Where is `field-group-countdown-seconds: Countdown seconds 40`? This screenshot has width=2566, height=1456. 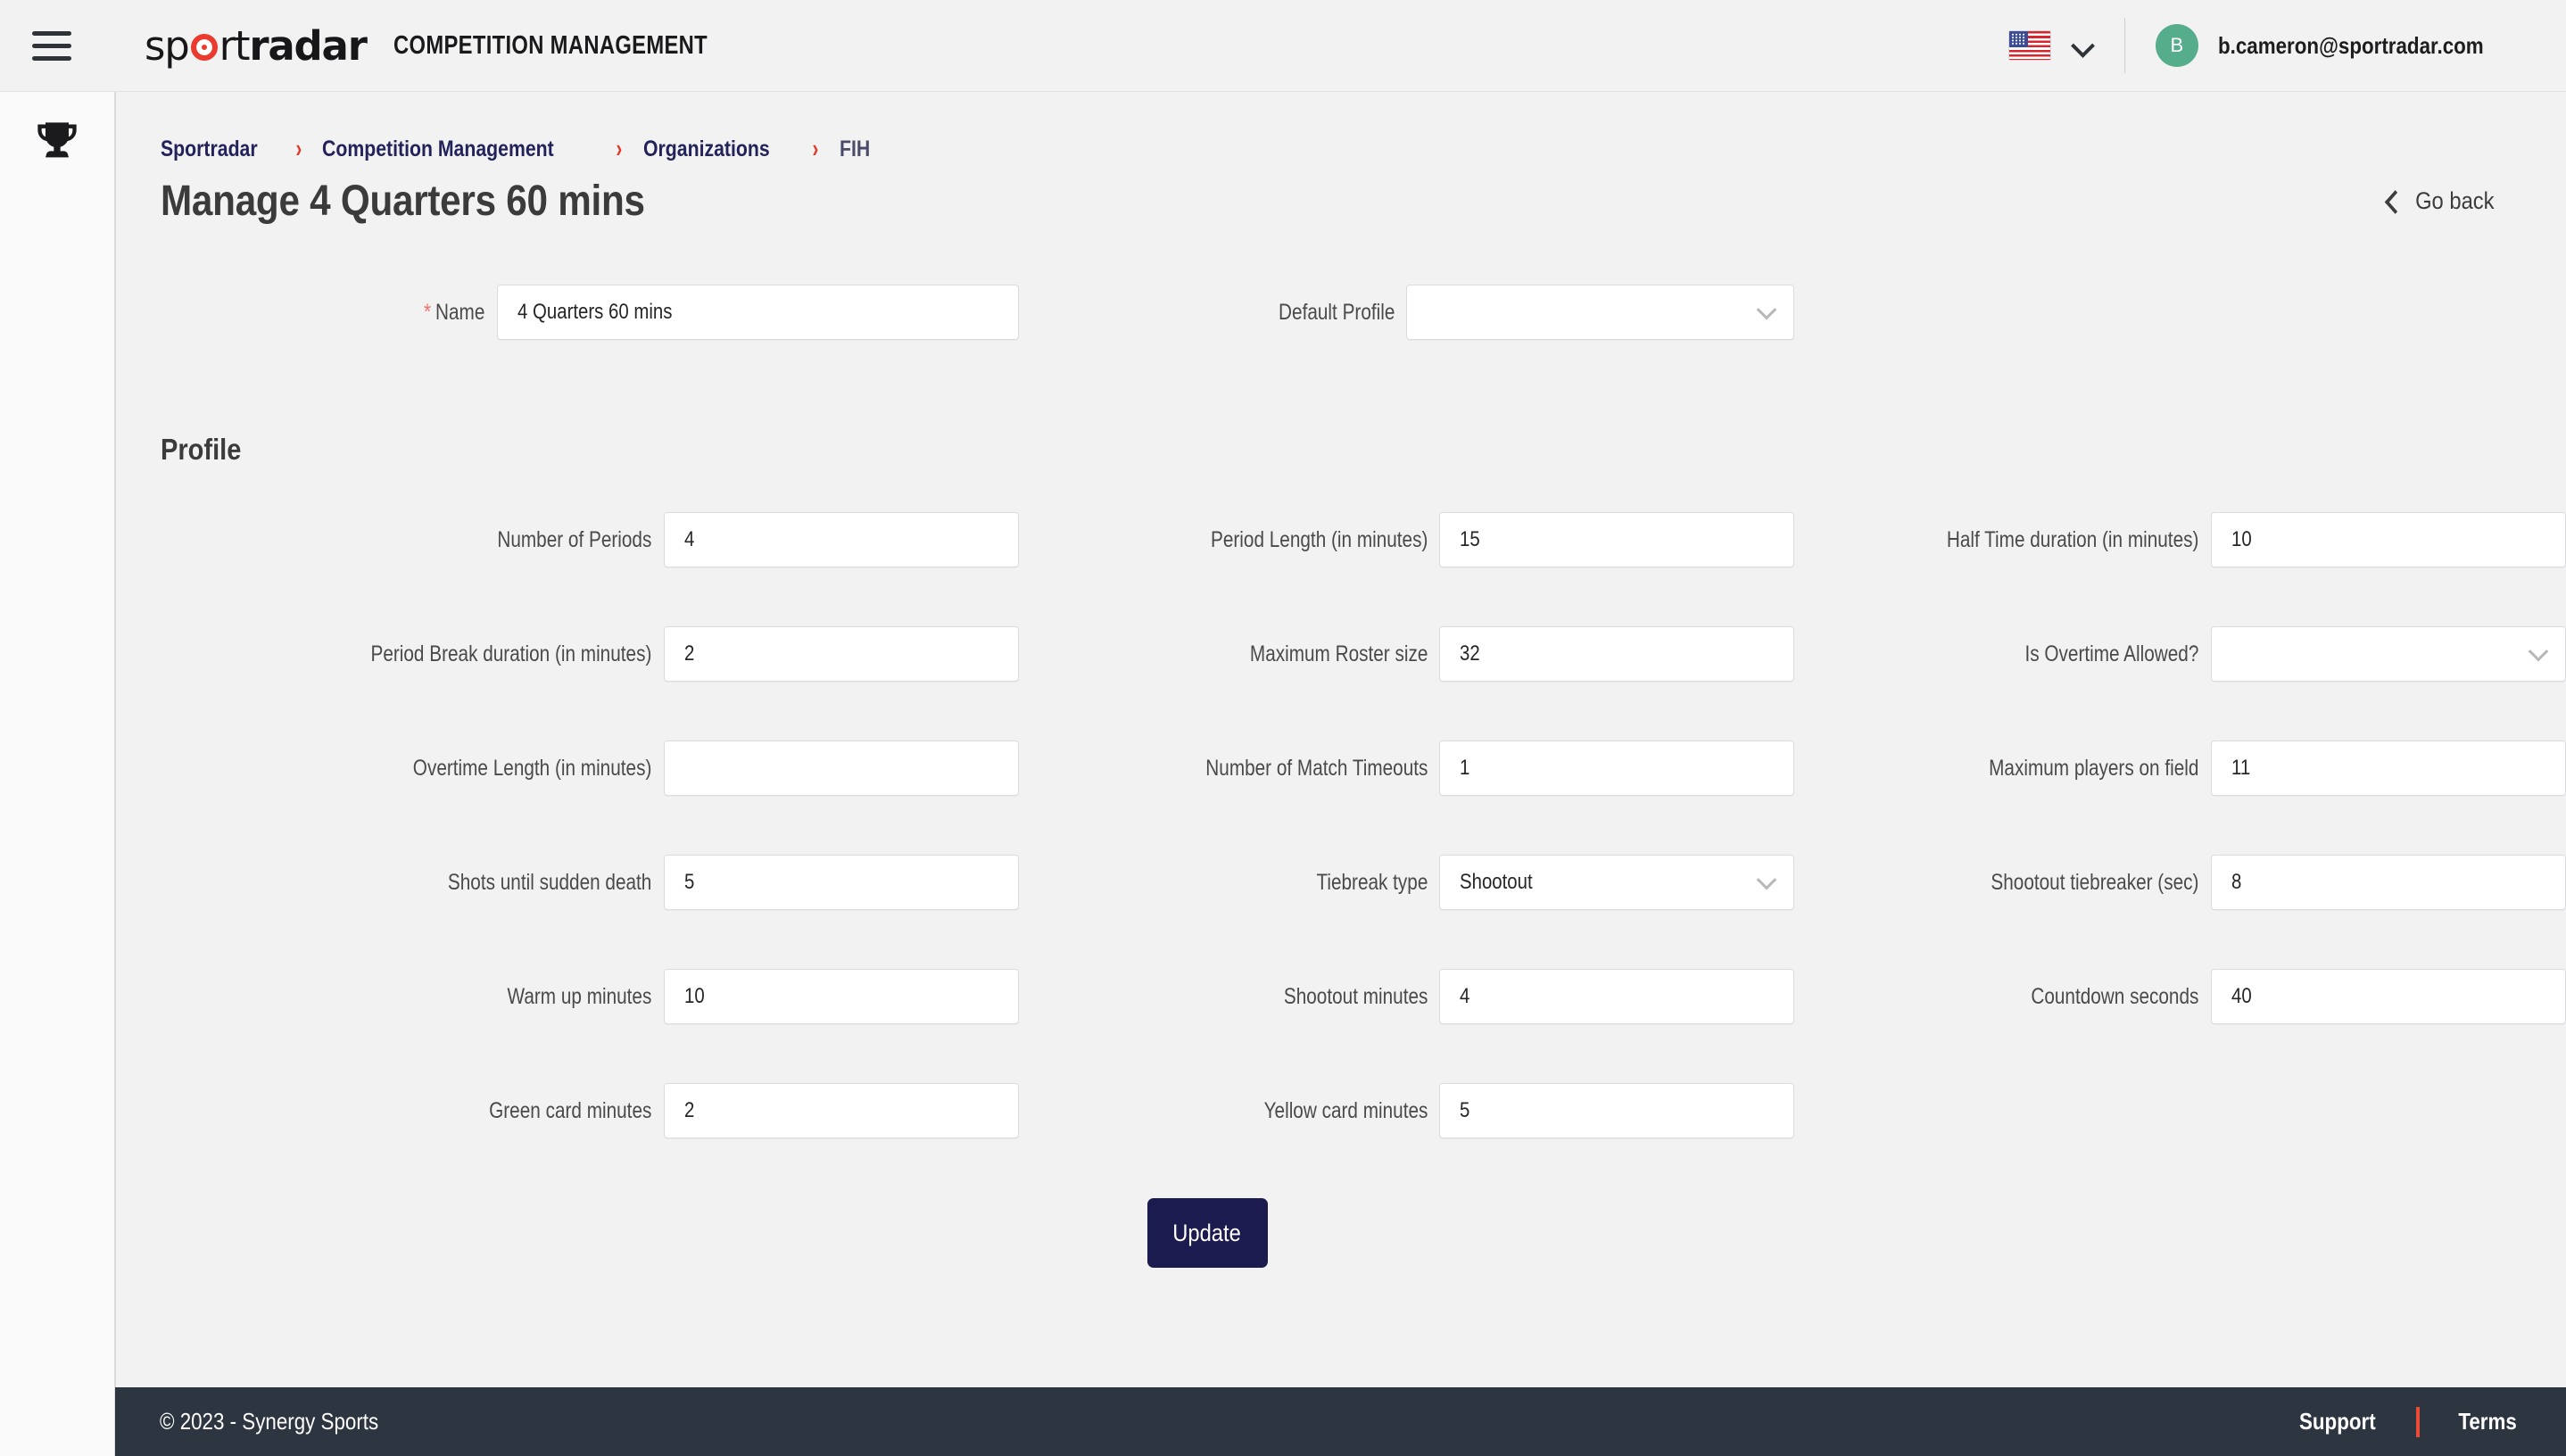
field-group-countdown-seconds: Countdown seconds 40 is located at coordinates (2180, 996).